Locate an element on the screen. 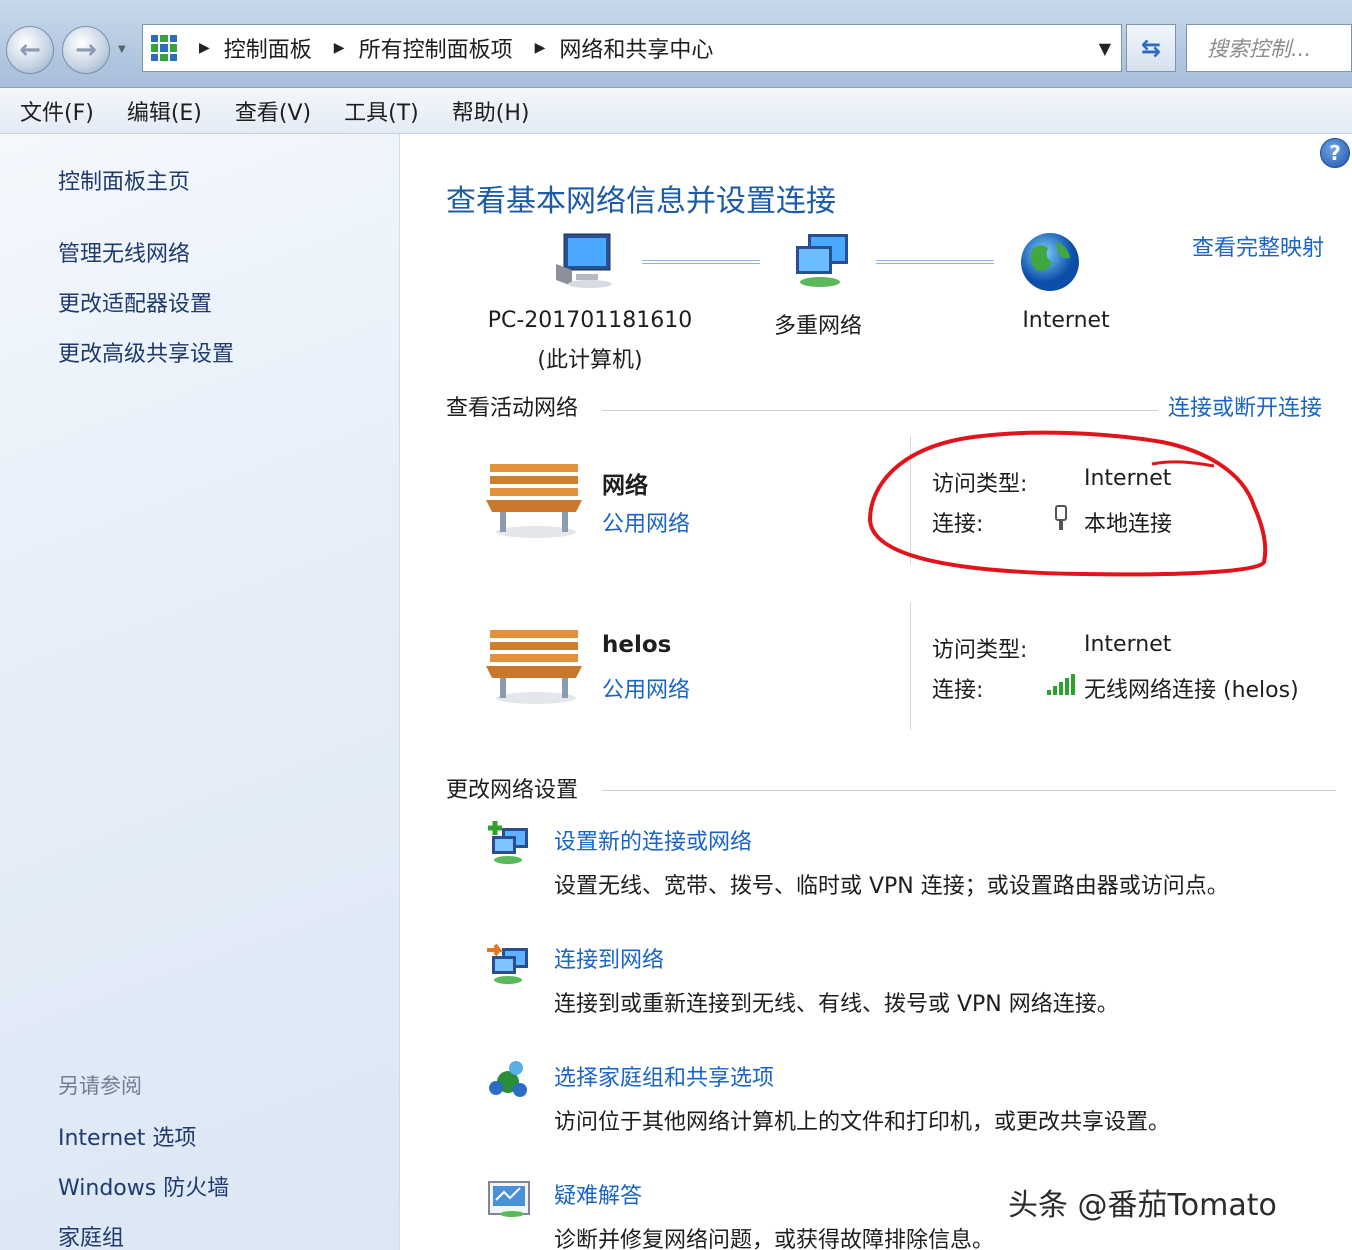 The image size is (1352, 1250). map-internet: Internet is located at coordinates (1066, 320).